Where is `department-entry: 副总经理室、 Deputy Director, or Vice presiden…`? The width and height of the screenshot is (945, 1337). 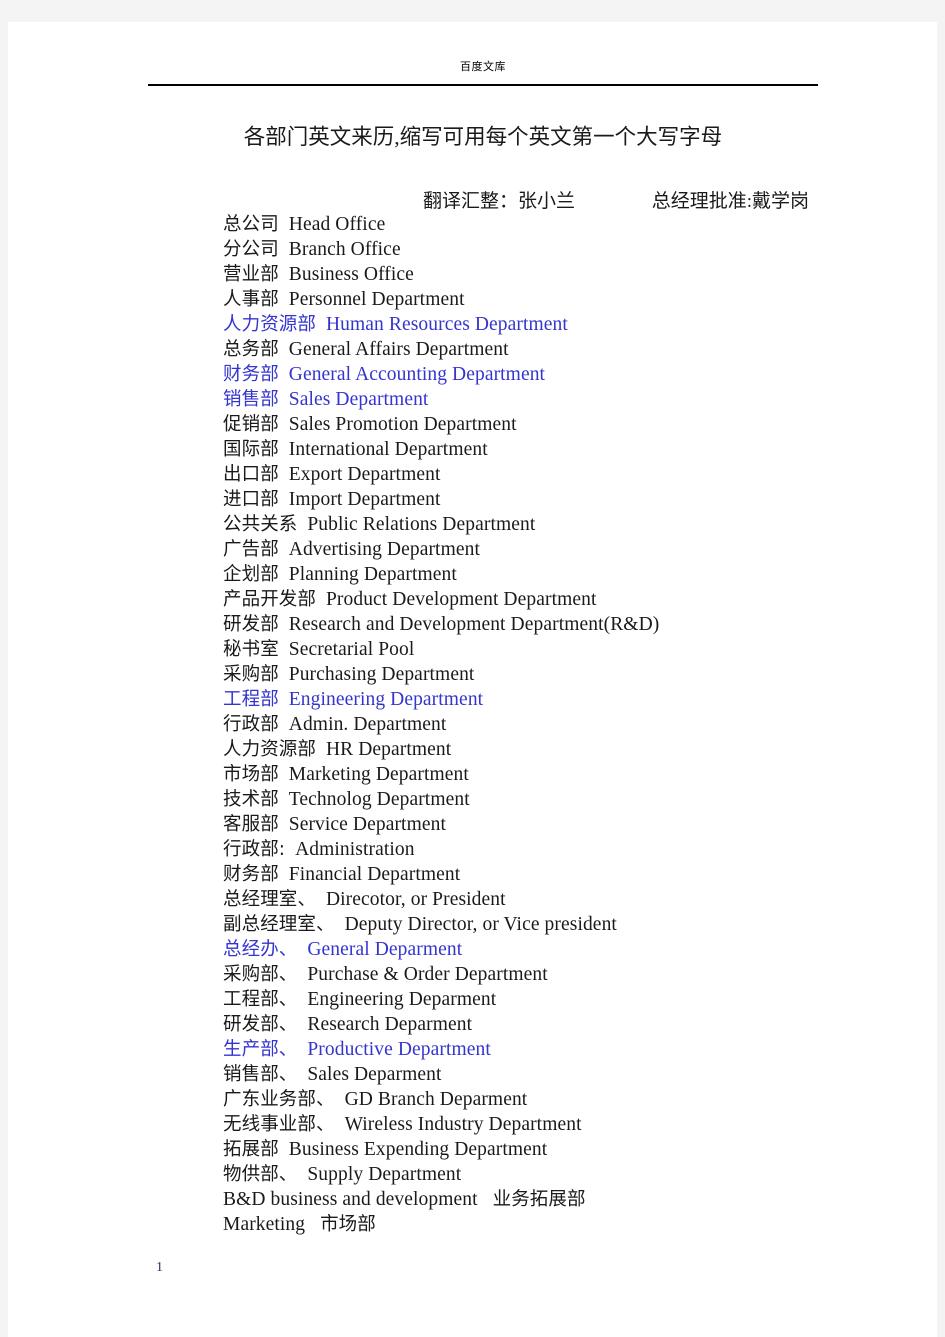 department-entry: 副总经理室、 Deputy Director, or Vice presiden… is located at coordinates (573, 924).